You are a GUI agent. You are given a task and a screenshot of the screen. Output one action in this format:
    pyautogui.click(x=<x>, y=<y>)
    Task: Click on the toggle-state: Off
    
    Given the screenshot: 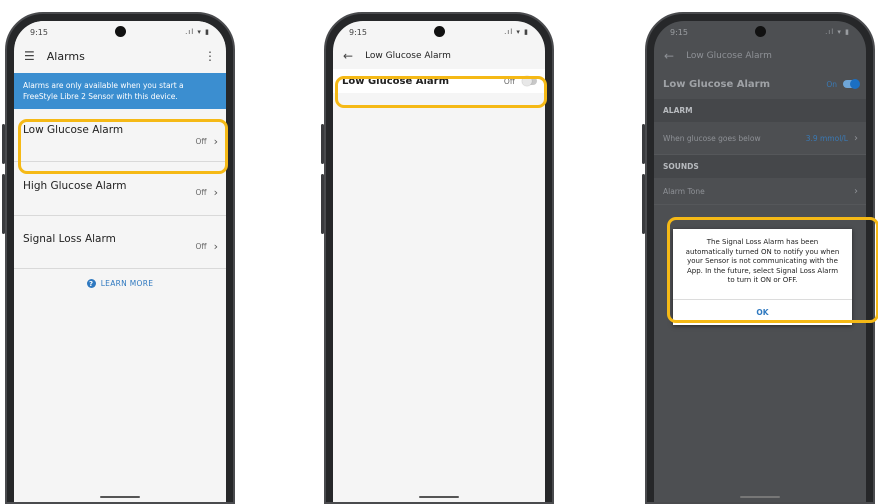 What is the action you would take?
    pyautogui.click(x=520, y=81)
    